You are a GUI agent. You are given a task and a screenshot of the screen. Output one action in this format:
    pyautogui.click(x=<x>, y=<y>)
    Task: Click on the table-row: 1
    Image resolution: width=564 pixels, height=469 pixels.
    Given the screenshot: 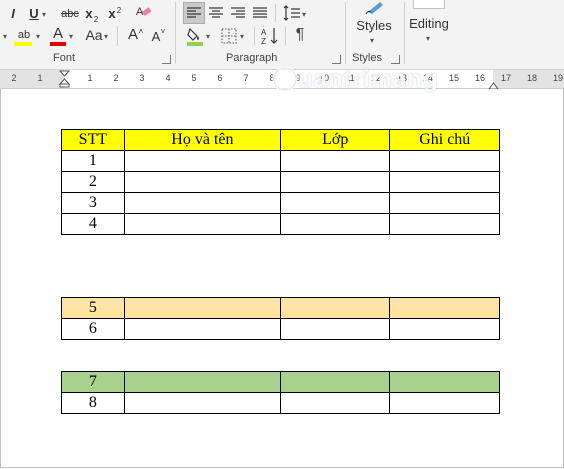 What is the action you would take?
    pyautogui.click(x=280, y=161)
    